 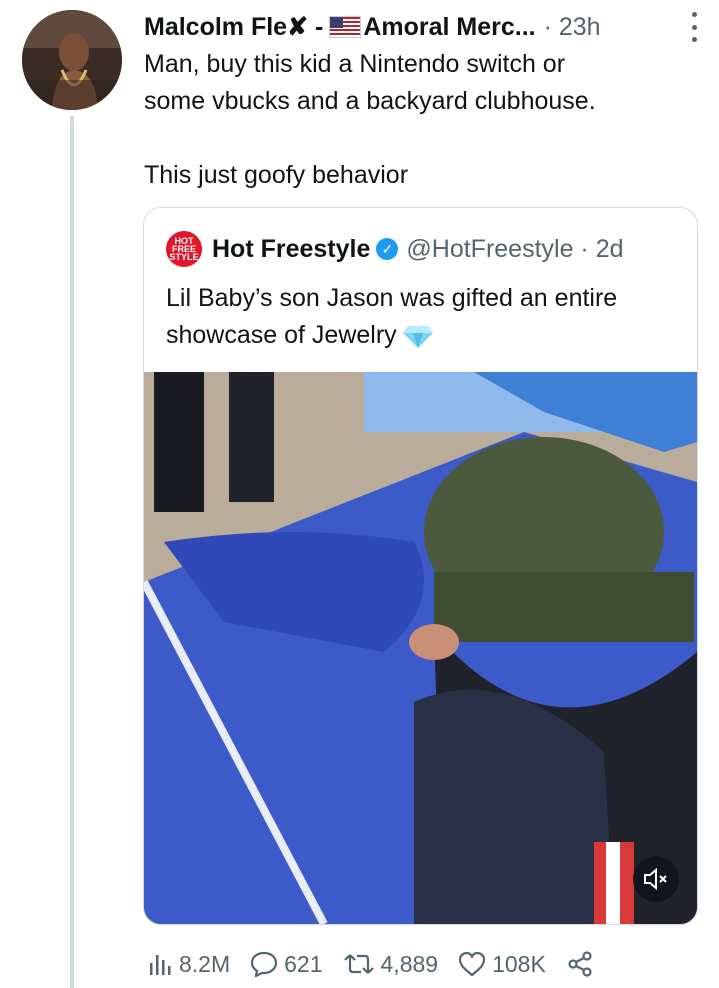 I want to click on reply-icon, so click(x=264, y=964).